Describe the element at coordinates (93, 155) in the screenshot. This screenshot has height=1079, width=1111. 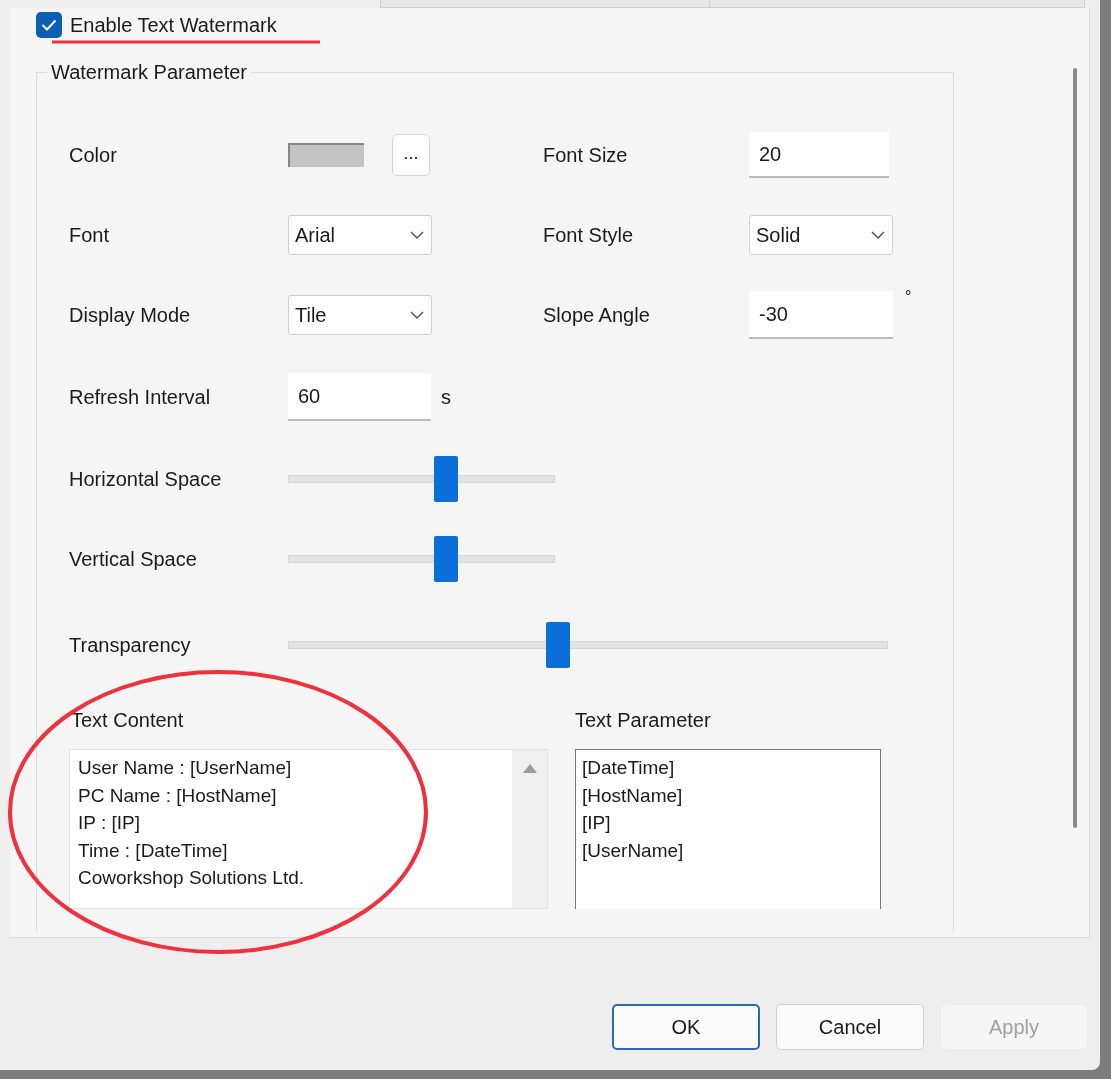
I see `field-label: Color` at that location.